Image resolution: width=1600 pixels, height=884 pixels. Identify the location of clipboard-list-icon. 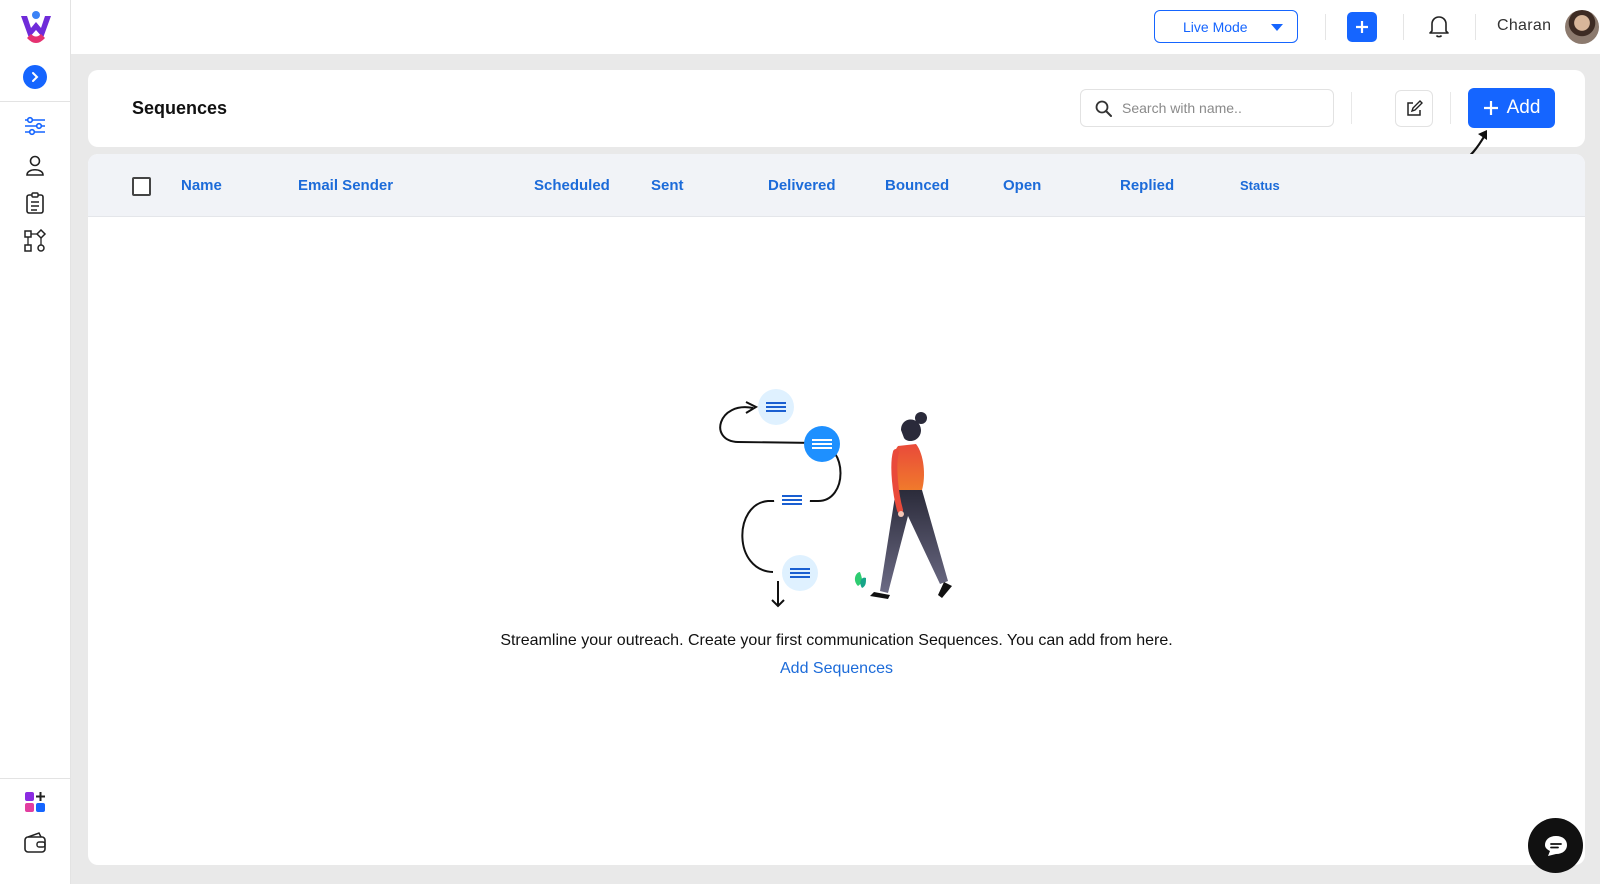
(35, 203).